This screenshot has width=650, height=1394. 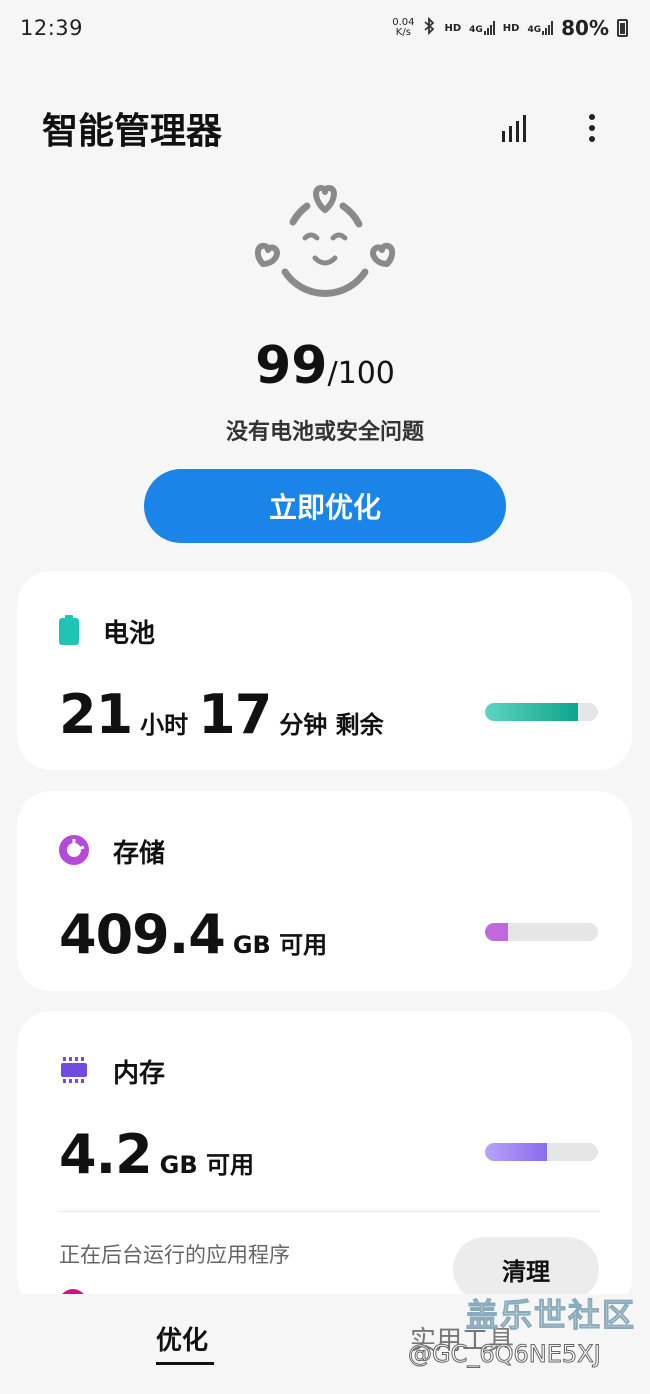 I want to click on device-care-score: 99/100, so click(x=325, y=366).